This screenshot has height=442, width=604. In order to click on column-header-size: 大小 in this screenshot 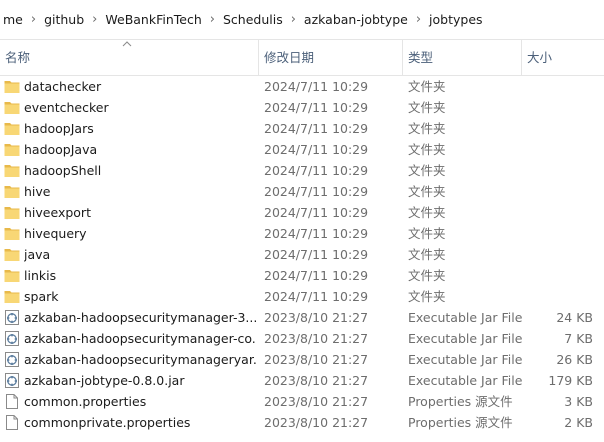, I will do `click(563, 57)`.